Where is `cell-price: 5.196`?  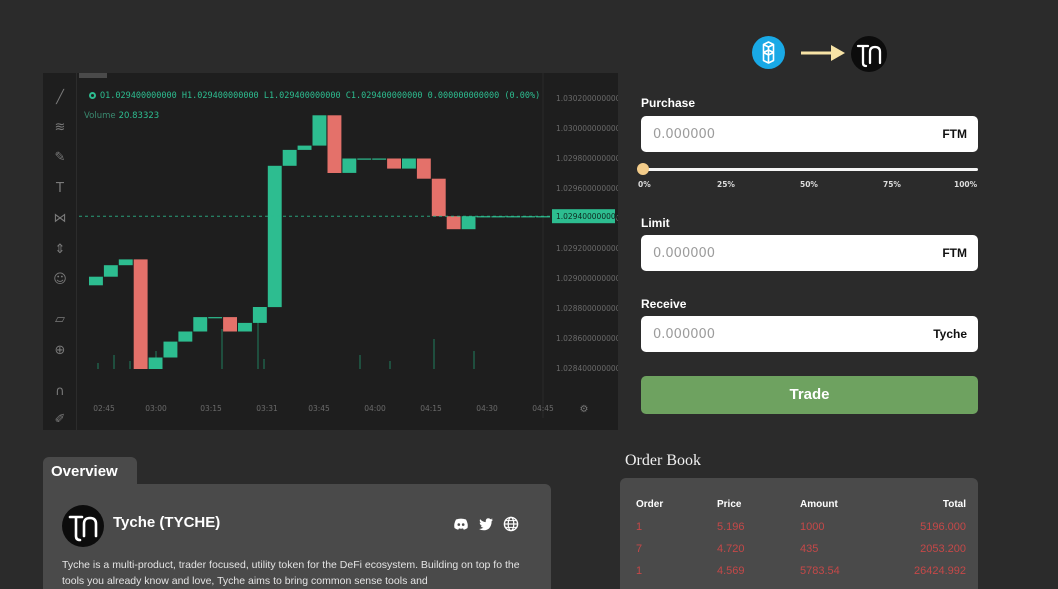
cell-price: 5.196 is located at coordinates (731, 527).